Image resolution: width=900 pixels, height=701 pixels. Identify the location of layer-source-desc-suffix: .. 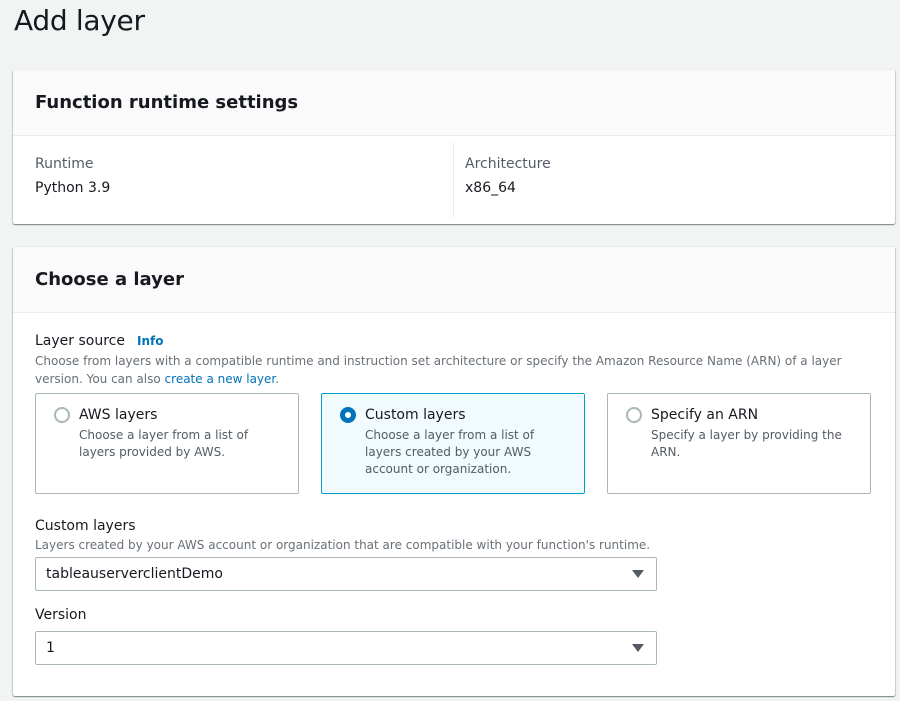
(277, 379).